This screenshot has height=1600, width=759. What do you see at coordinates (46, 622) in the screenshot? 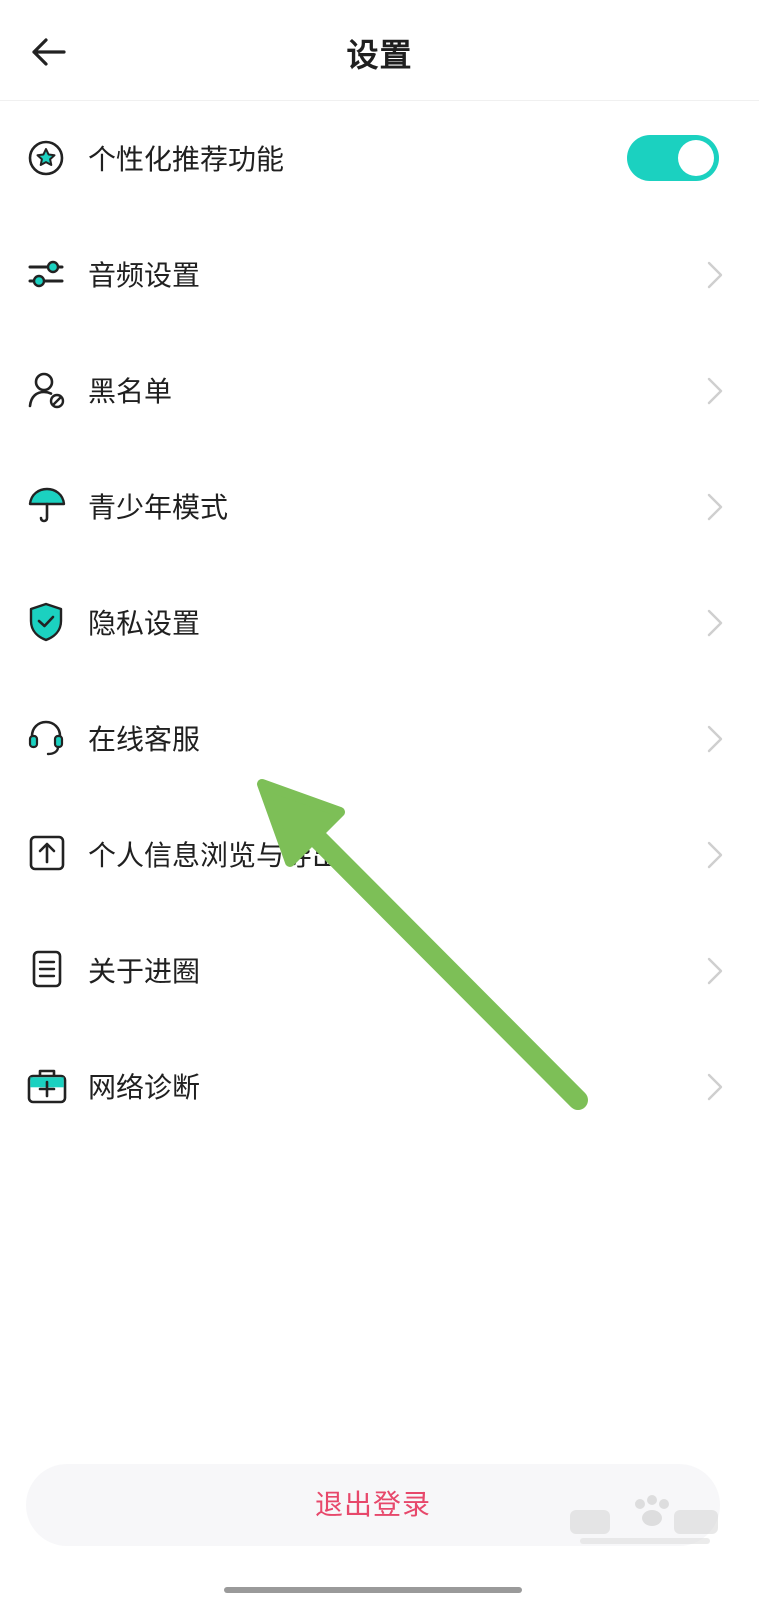
I see `shield-check-icon` at bounding box center [46, 622].